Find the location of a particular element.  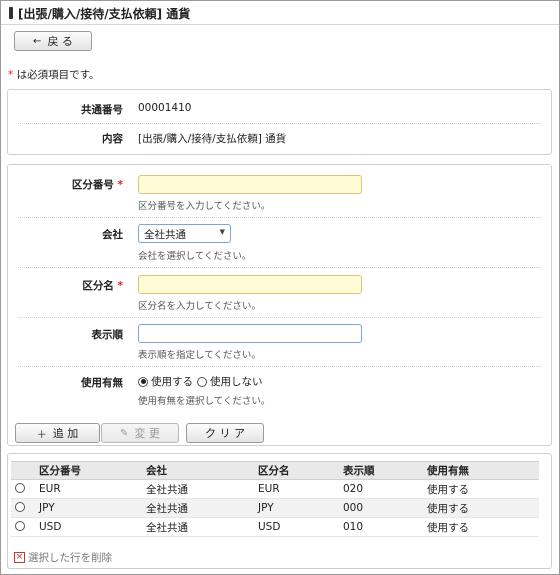

delete-selected-rows-link: × 選択した行を削除 is located at coordinates (63, 557).